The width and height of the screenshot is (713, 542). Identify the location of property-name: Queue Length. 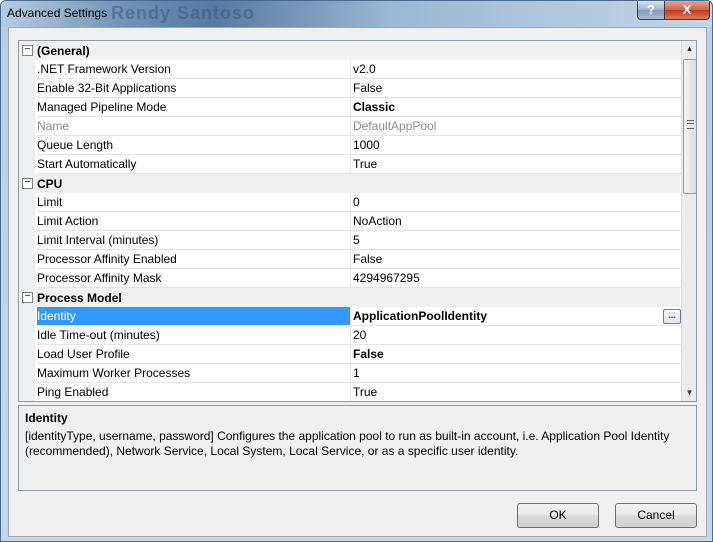
(194, 145).